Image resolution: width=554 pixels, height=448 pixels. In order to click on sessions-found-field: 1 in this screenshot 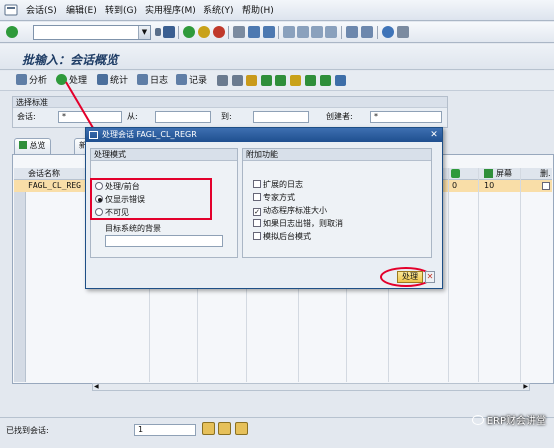, I will do `click(165, 430)`.